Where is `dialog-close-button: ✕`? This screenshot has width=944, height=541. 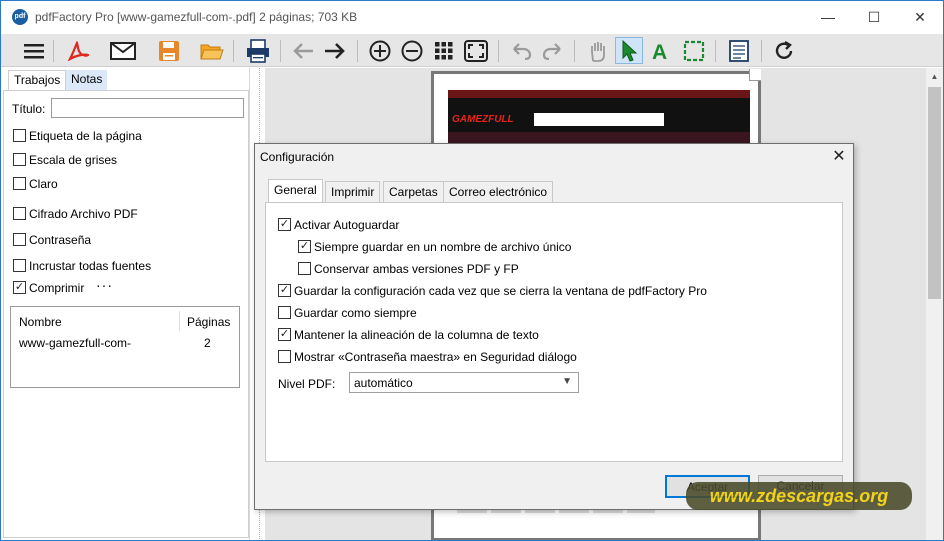 dialog-close-button: ✕ is located at coordinates (839, 157).